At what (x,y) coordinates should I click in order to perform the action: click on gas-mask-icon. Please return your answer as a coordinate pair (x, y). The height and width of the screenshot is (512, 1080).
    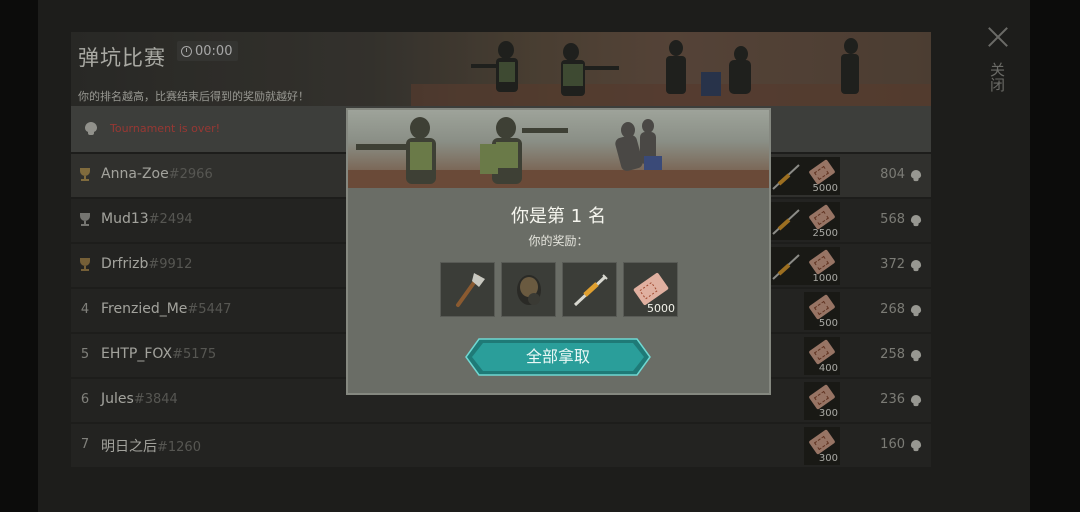
    Looking at the image, I should click on (529, 290).